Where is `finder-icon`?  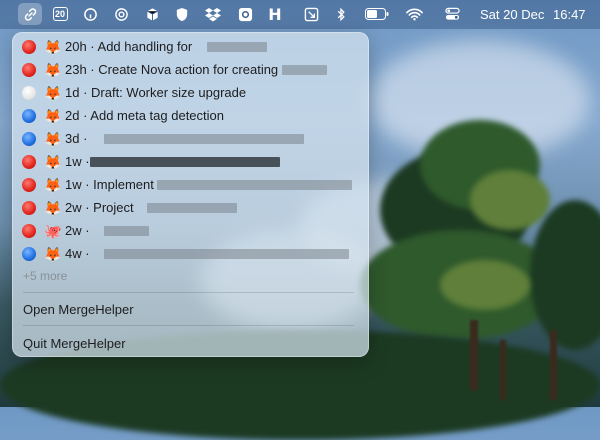
finder-icon is located at coordinates (90, 14).